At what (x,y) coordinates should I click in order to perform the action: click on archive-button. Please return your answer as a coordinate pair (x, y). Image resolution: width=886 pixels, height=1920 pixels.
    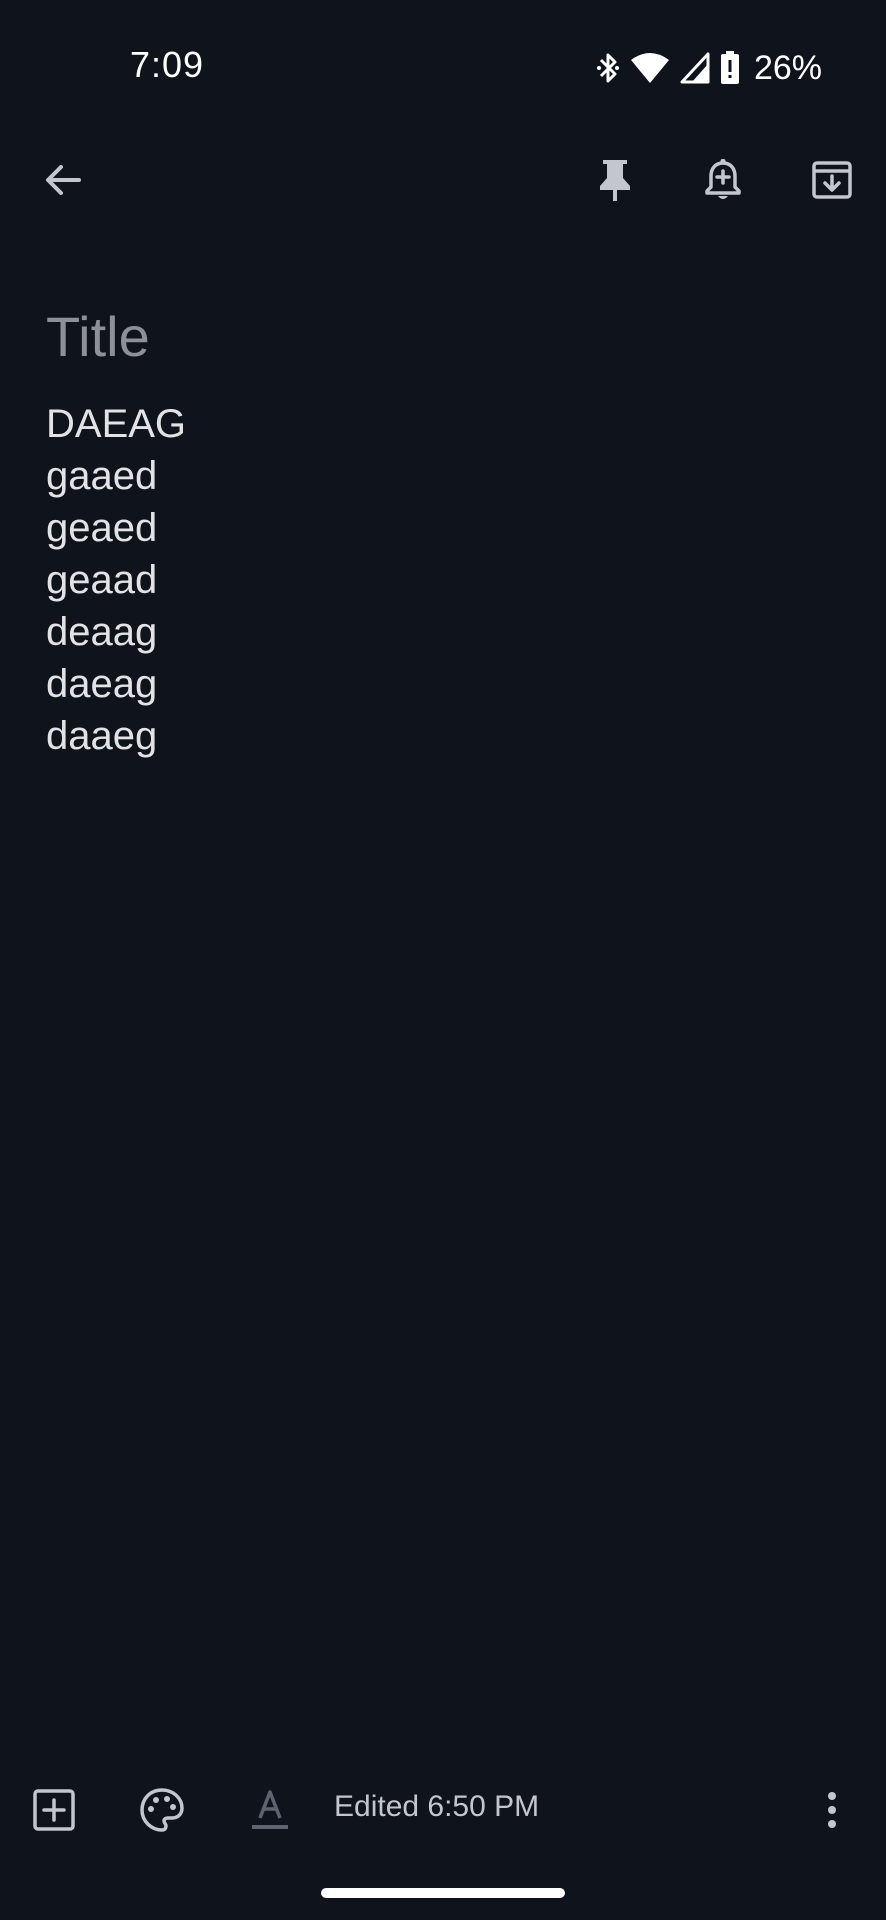
    Looking at the image, I should click on (832, 180).